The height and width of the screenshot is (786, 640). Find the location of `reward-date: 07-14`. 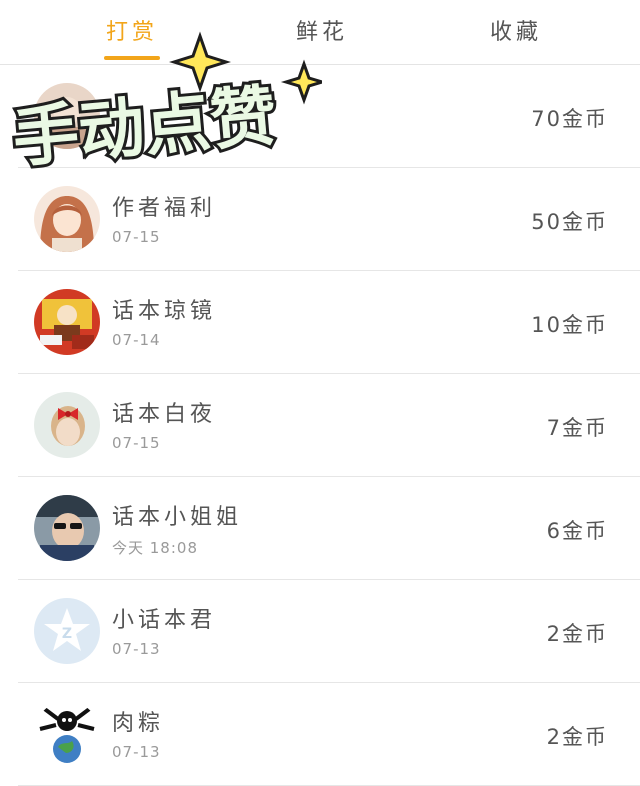

reward-date: 07-14 is located at coordinates (136, 340).